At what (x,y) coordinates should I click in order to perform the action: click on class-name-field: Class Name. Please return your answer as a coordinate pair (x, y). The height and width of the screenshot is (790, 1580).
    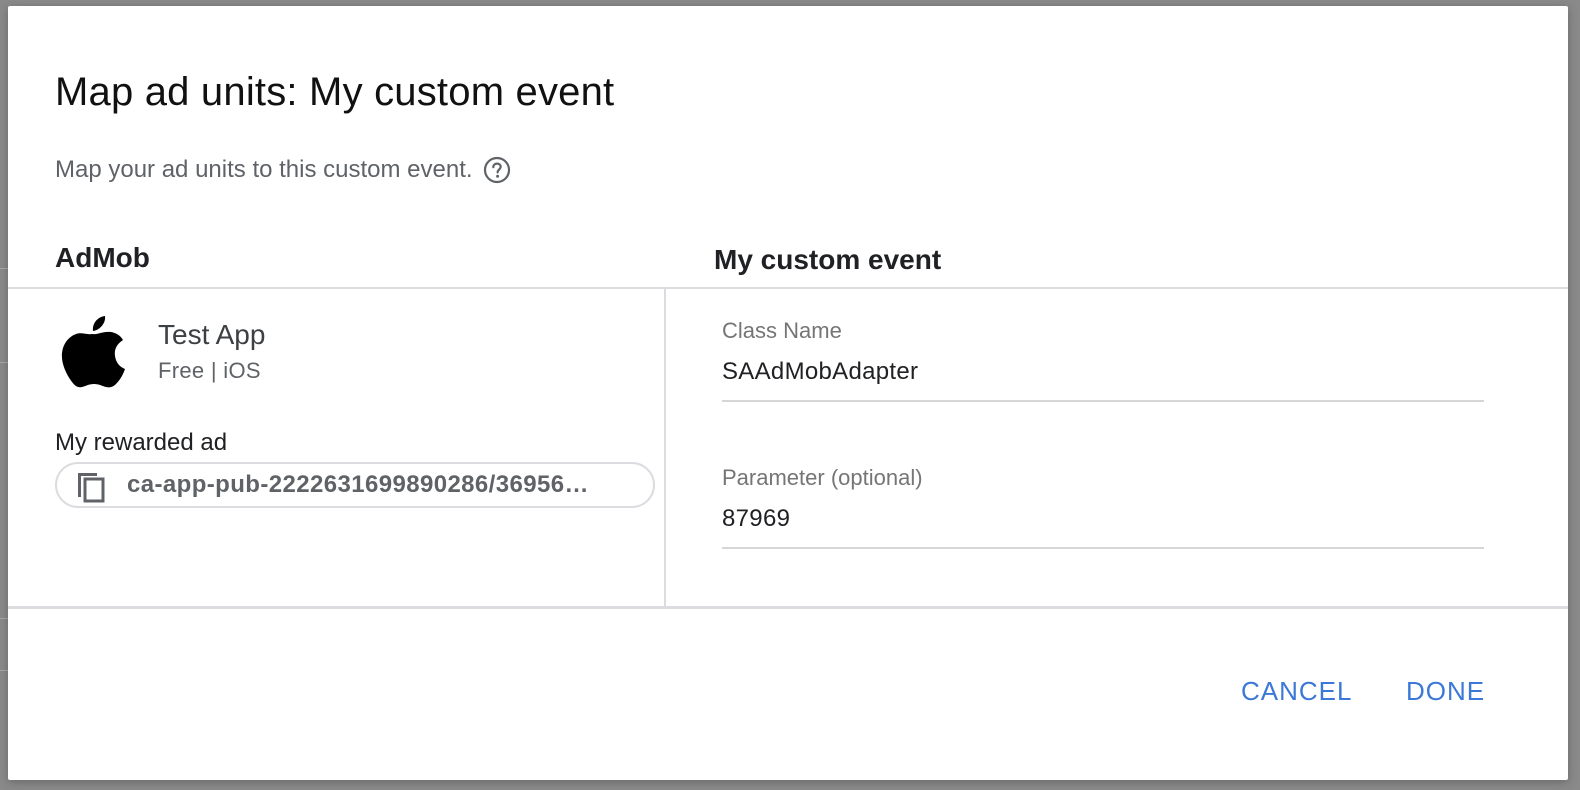
    Looking at the image, I should click on (1103, 360).